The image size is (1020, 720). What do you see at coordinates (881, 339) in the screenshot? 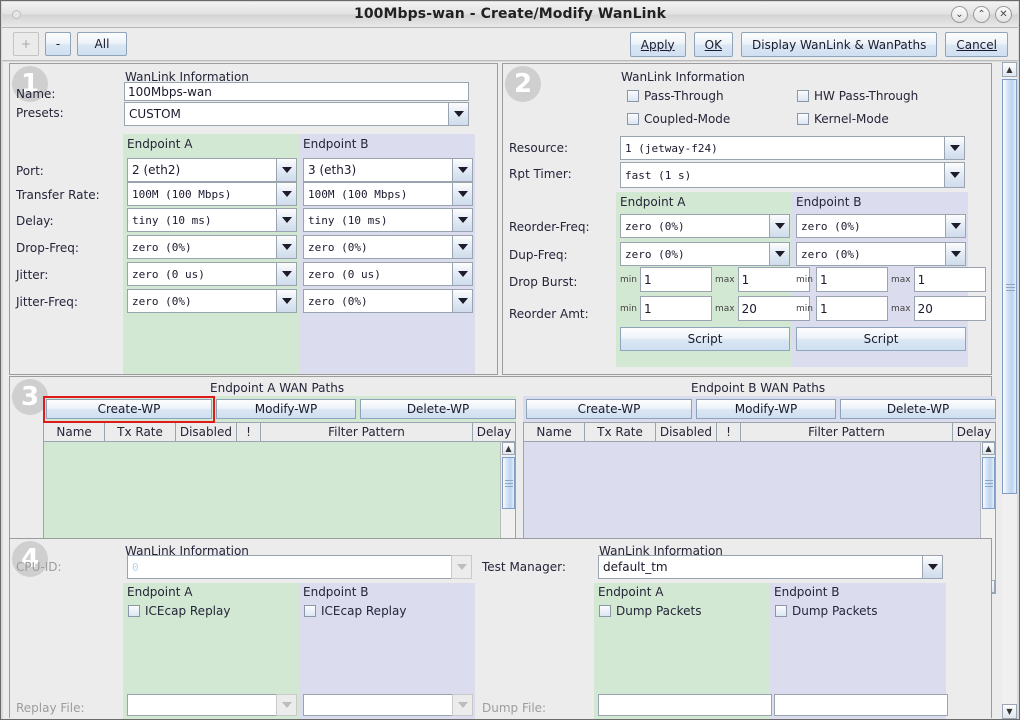
I see `script-b-button: Script` at bounding box center [881, 339].